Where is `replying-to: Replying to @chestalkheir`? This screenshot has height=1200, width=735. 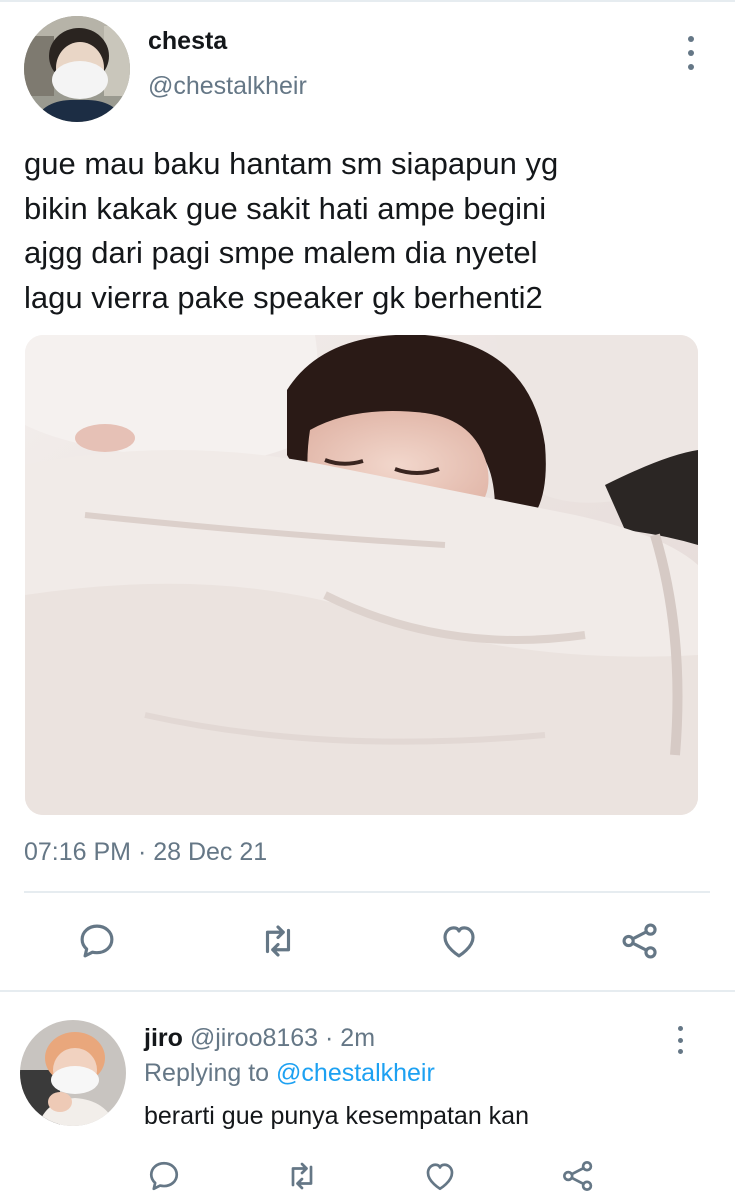
replying-to: Replying to @chestalkheir is located at coordinates (289, 1073).